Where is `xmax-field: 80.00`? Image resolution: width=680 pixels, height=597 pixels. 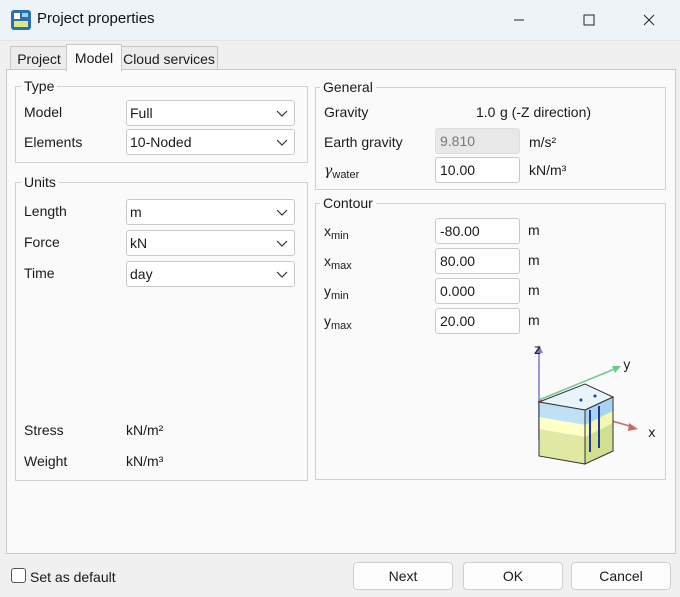 xmax-field: 80.00 is located at coordinates (477, 261).